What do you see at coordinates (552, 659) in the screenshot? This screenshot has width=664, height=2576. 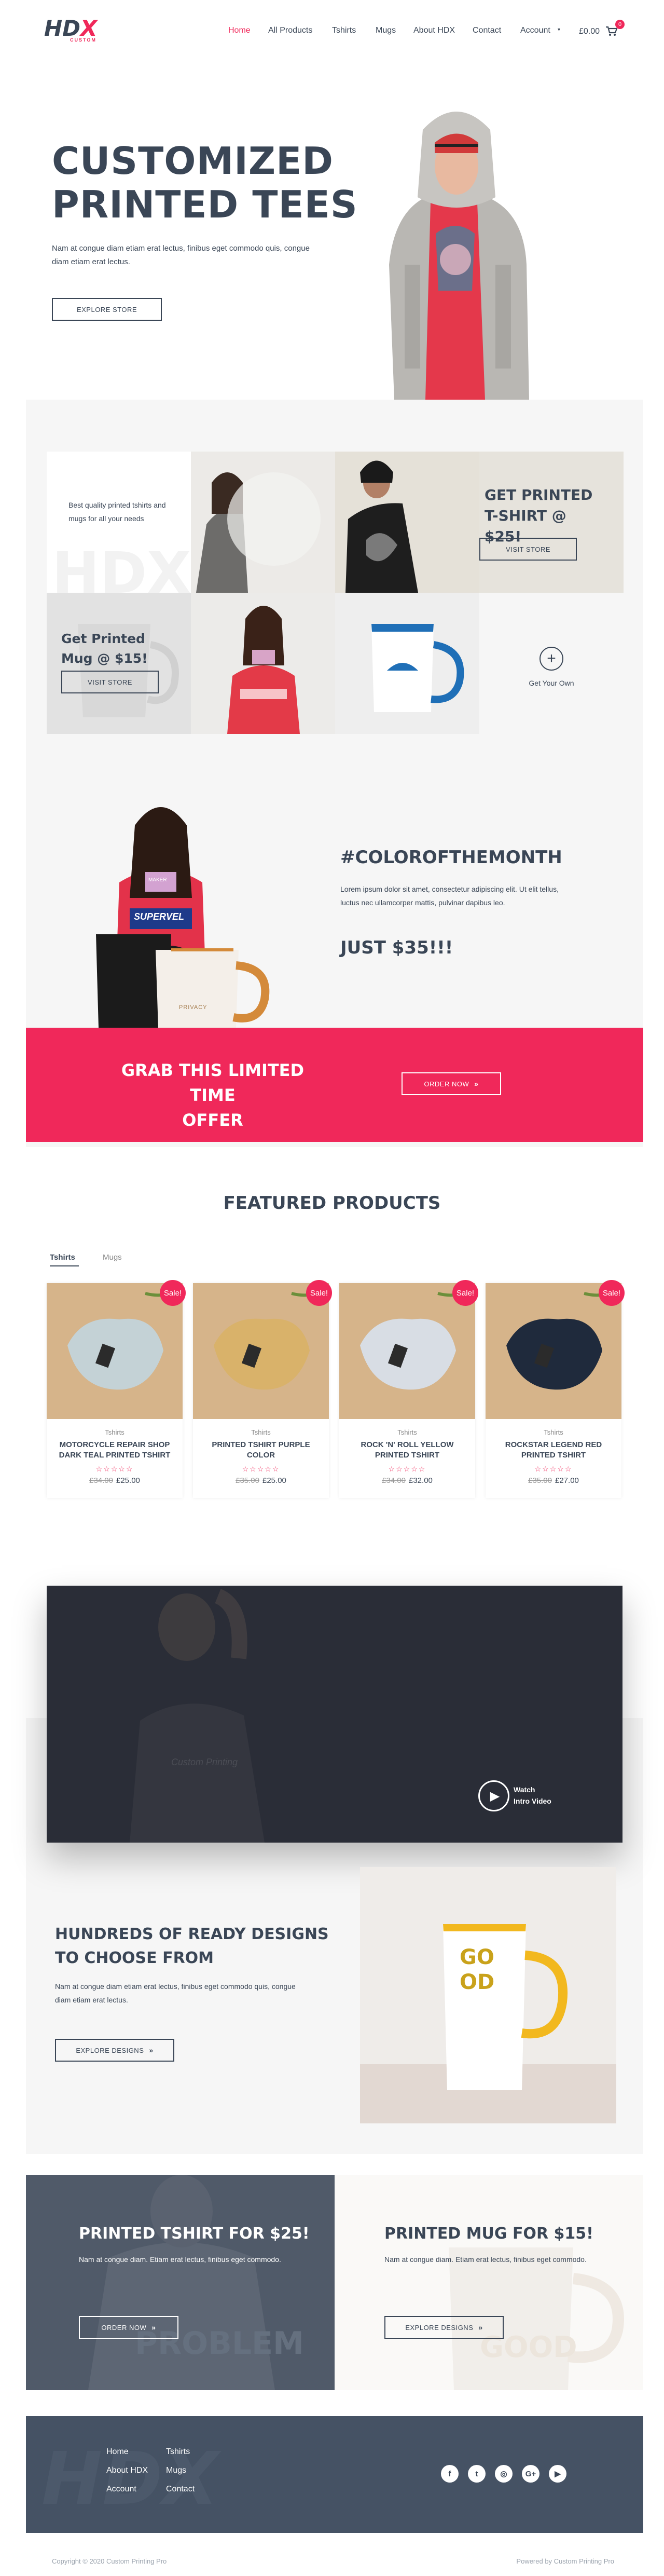 I see `plus-circle-icon: +` at bounding box center [552, 659].